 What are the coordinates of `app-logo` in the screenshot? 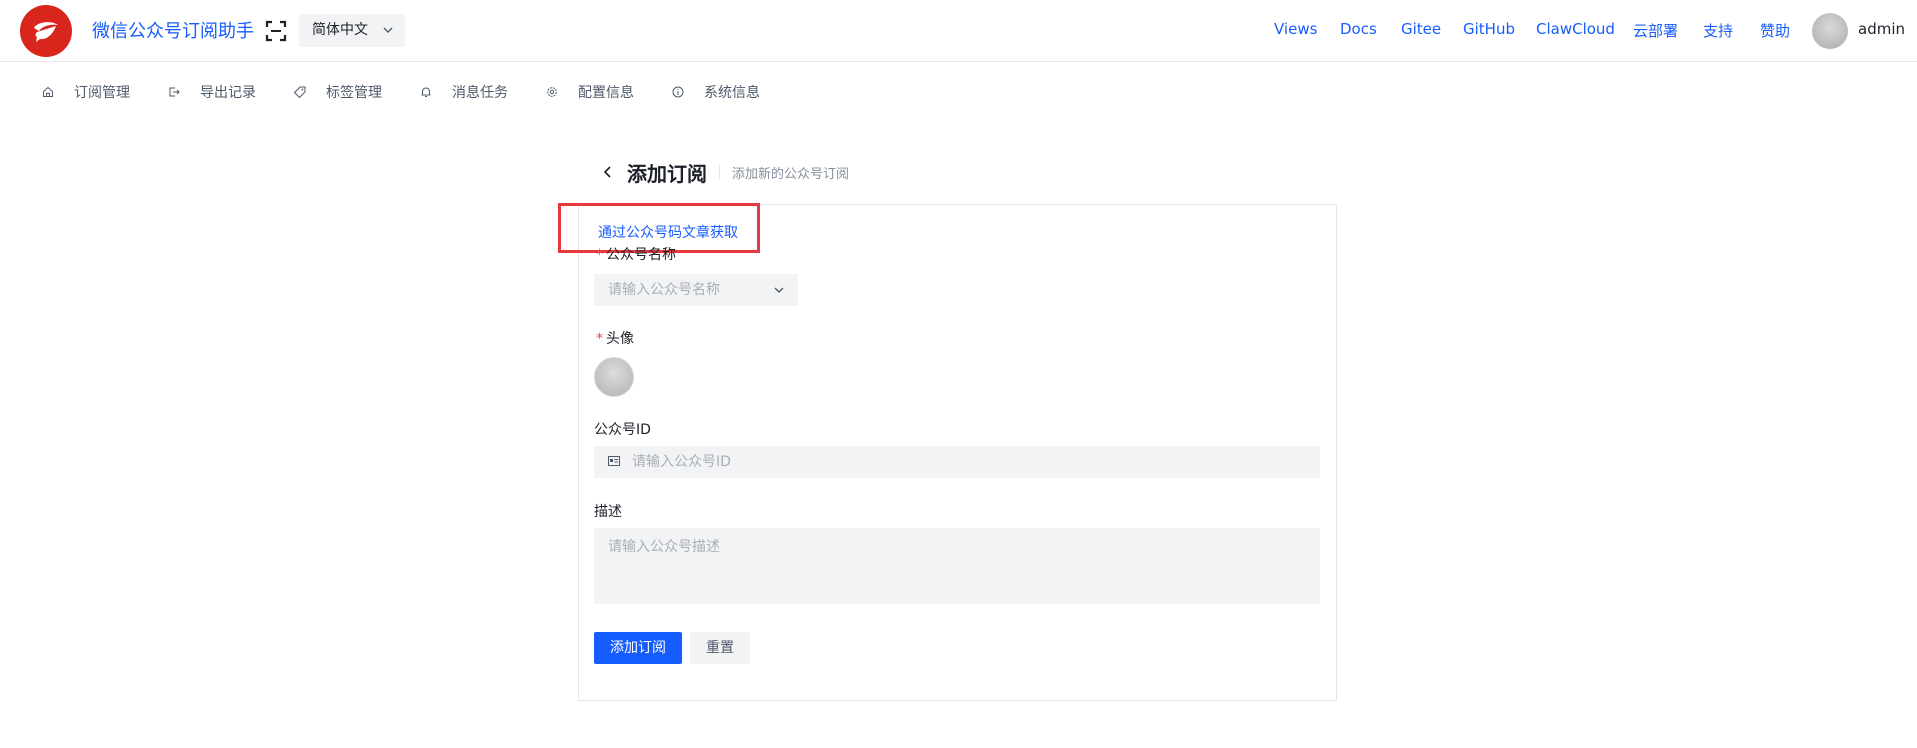 It's located at (46, 31).